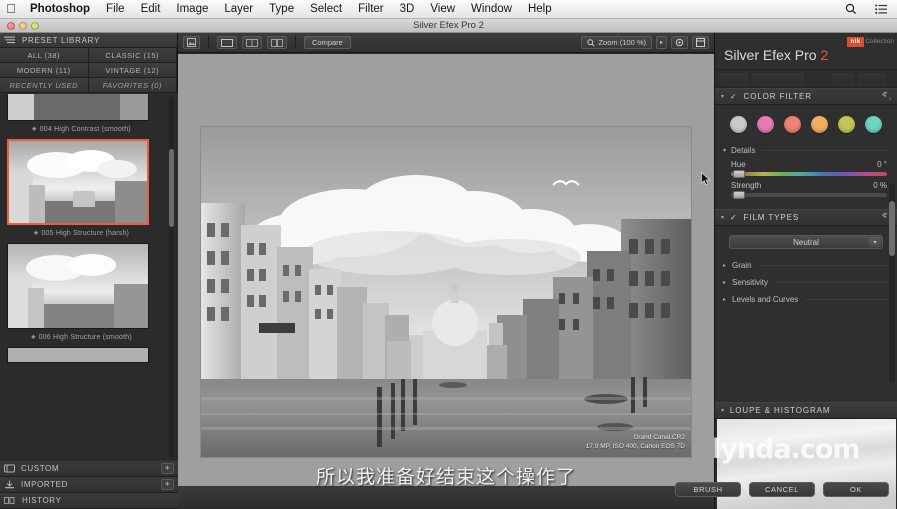 This screenshot has width=897, height=509. Describe the element at coordinates (191, 42) in the screenshot. I see `image-tool-icon` at that location.